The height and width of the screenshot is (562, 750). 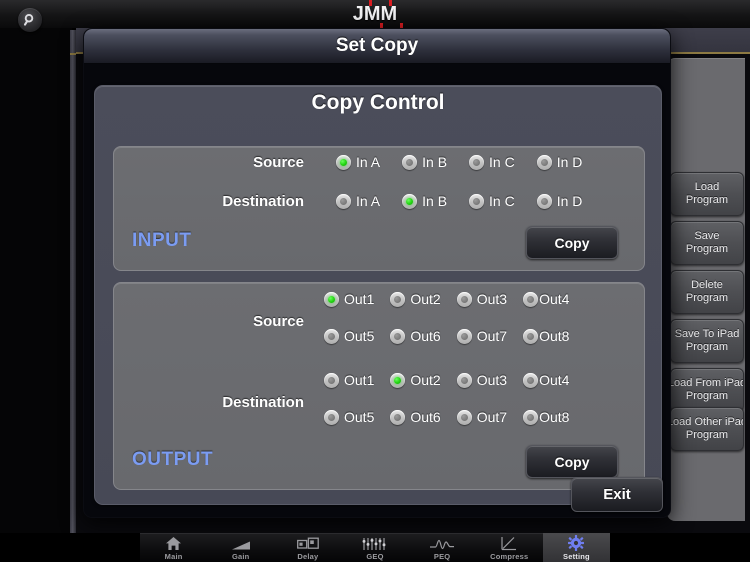 I want to click on input-copy-button: Copy, so click(x=572, y=242).